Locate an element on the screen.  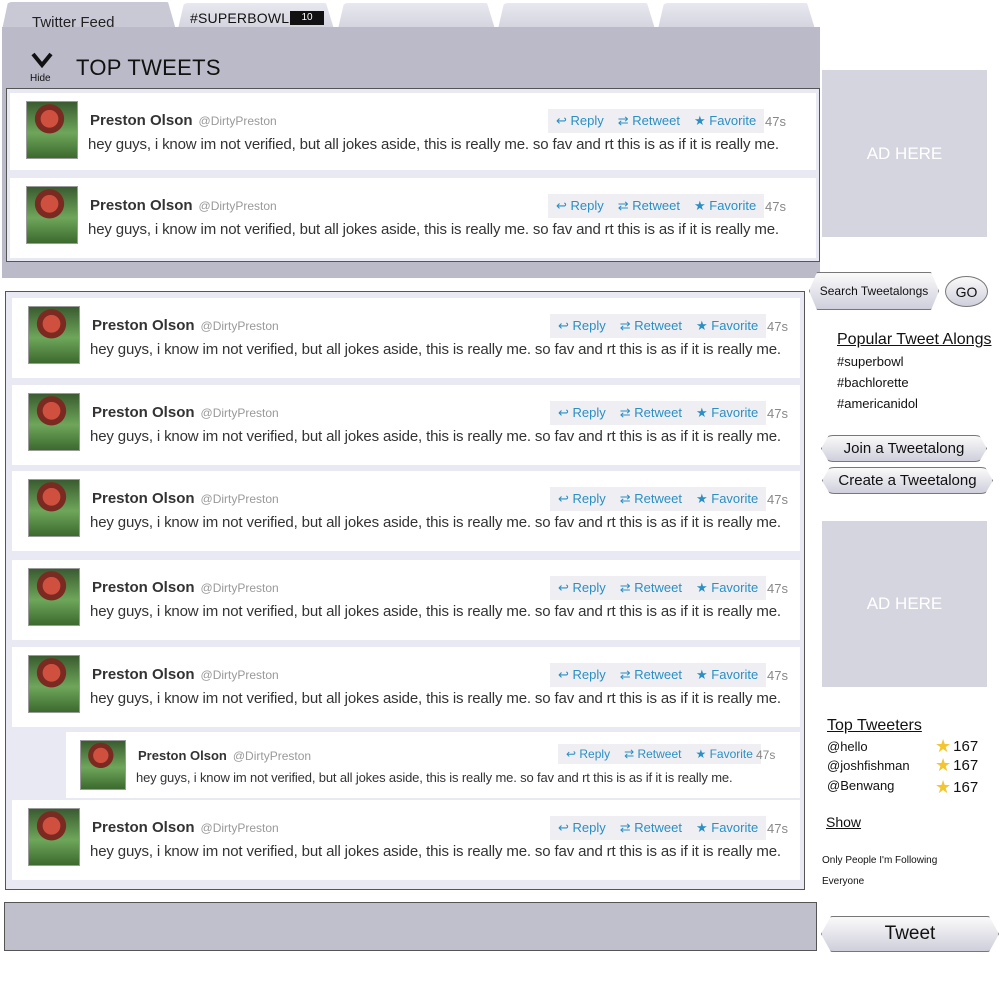
tab-twitter-feed: Twitter Feed is located at coordinates (89, 16).